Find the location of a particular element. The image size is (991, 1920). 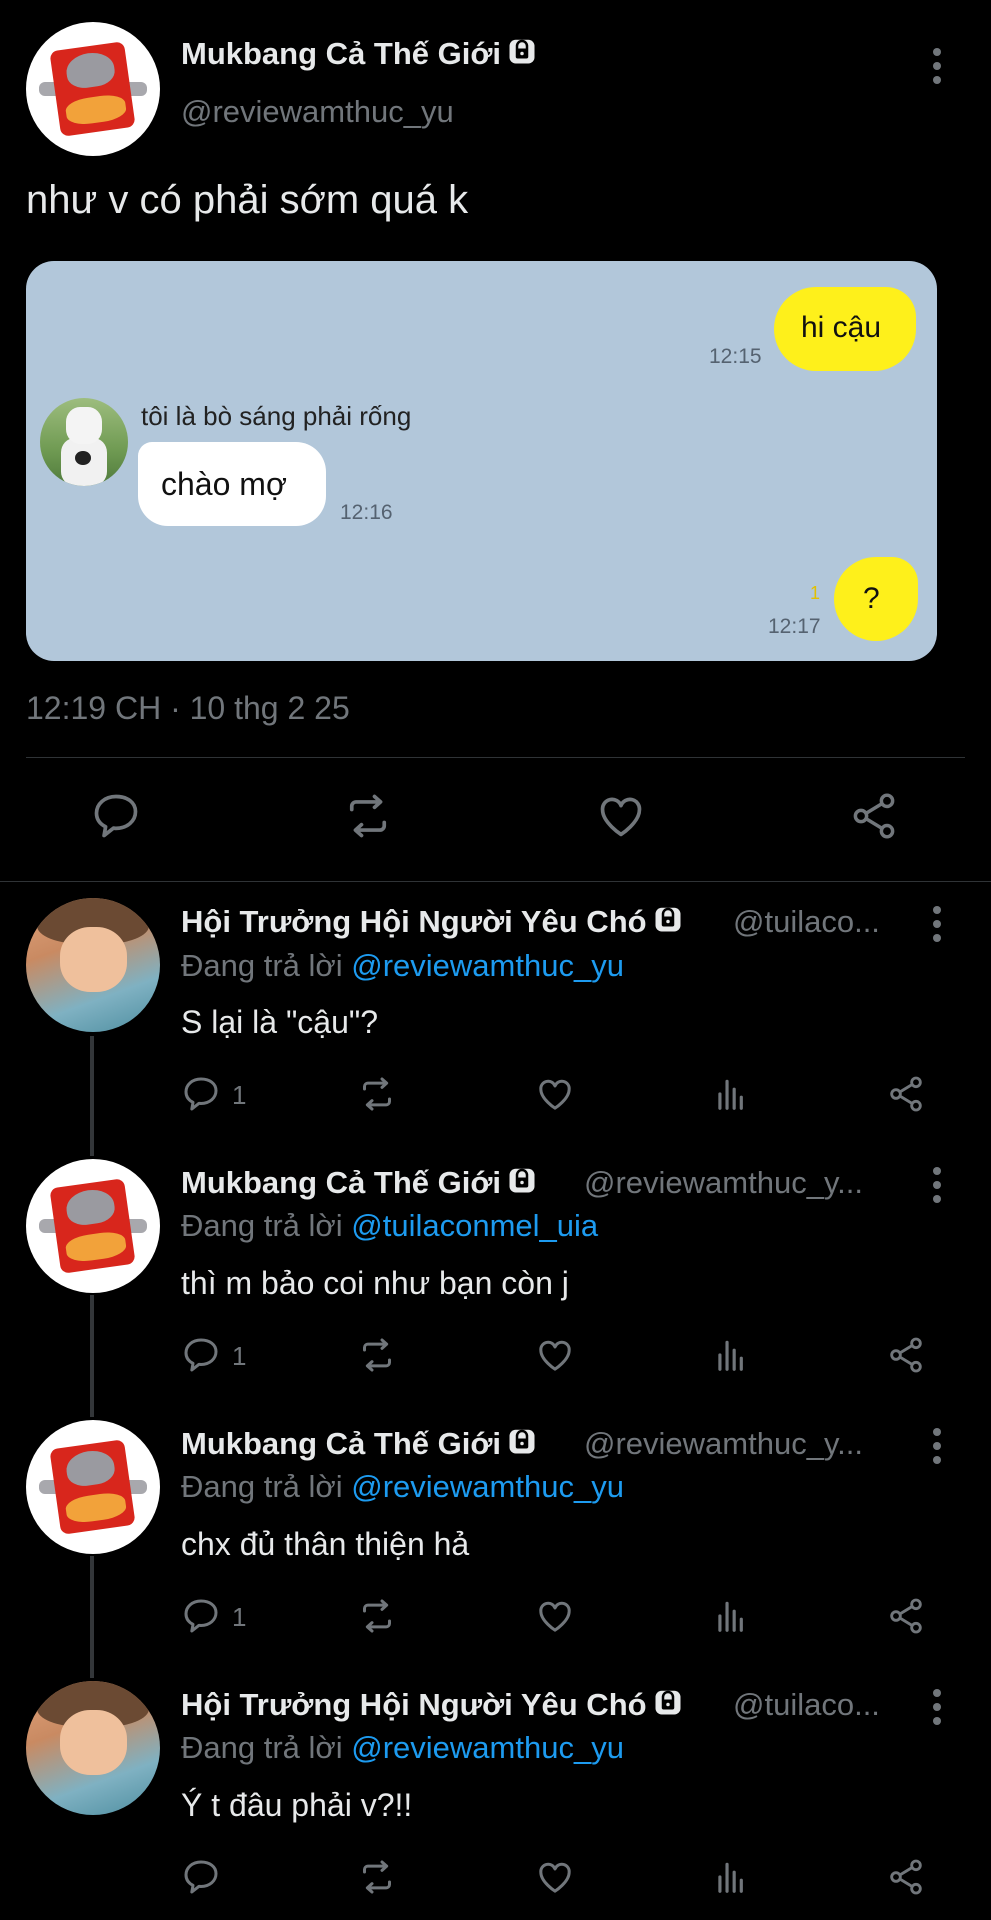

reply-text: S lại là "cậu"? is located at coordinates (280, 1022).